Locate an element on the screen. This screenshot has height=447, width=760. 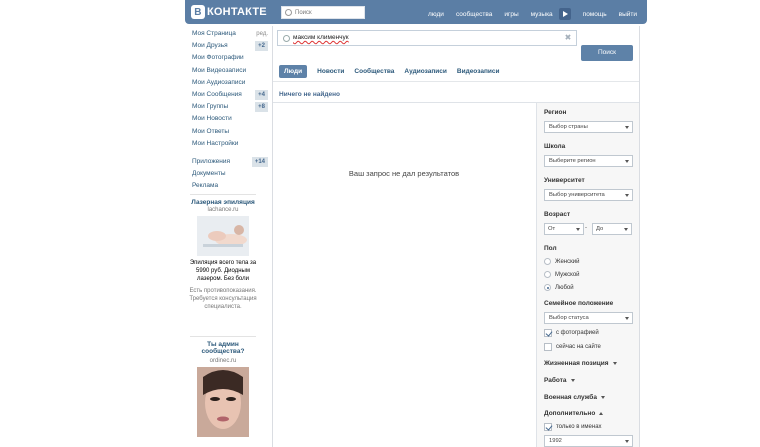
sidebar-item-label: Реклама is located at coordinates (205, 186).